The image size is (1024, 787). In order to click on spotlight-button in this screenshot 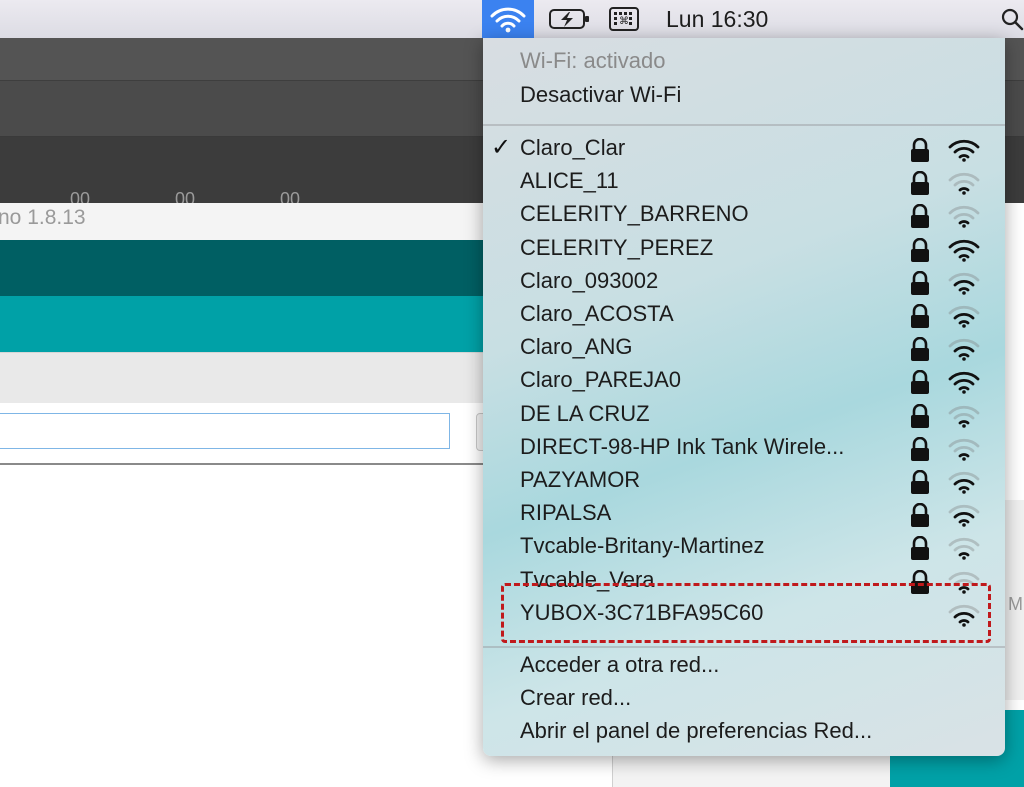, I will do `click(1012, 19)`.